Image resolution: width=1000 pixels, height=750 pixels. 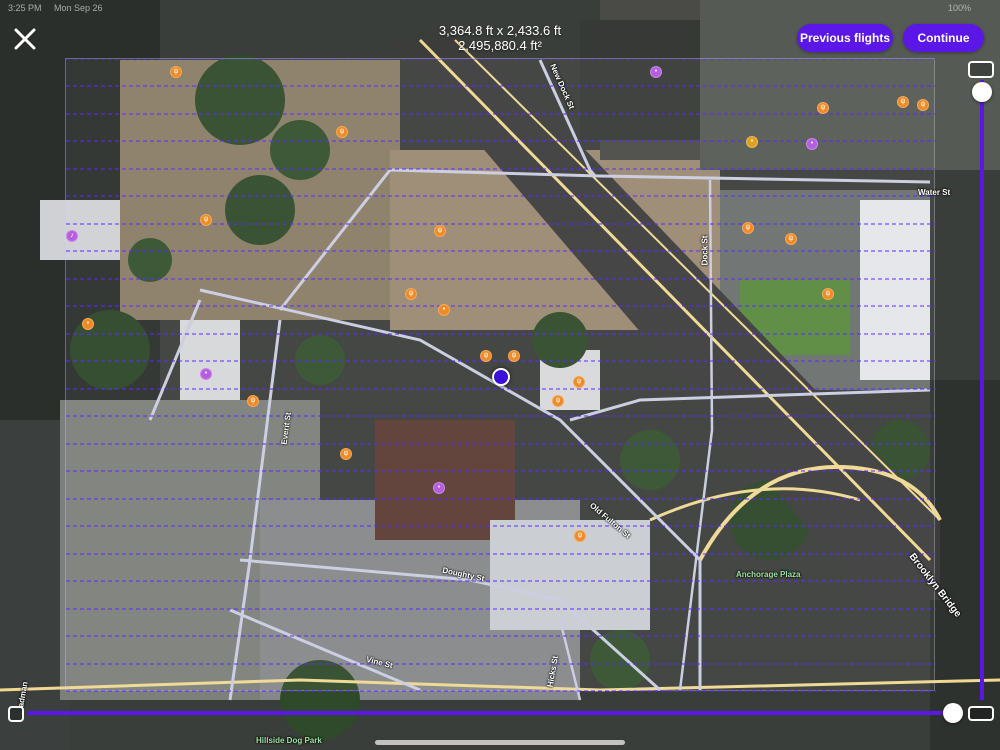 I want to click on home-indicator, so click(x=500, y=742).